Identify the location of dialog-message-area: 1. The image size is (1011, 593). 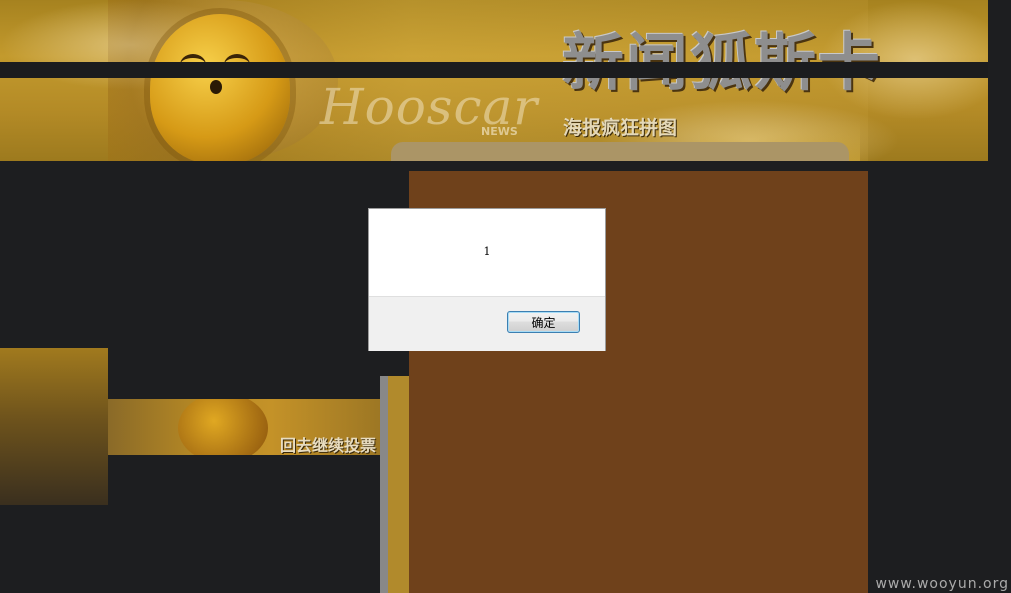
(487, 252).